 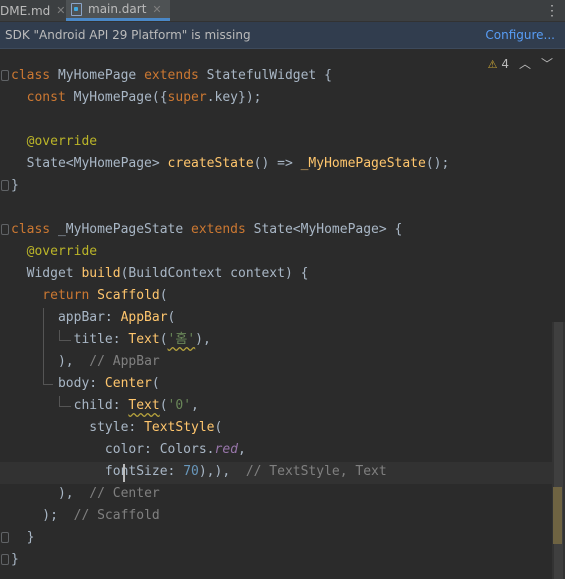 I want to click on code-line: fontSize: 70),), // TextStyle, Text, so click(x=199, y=471).